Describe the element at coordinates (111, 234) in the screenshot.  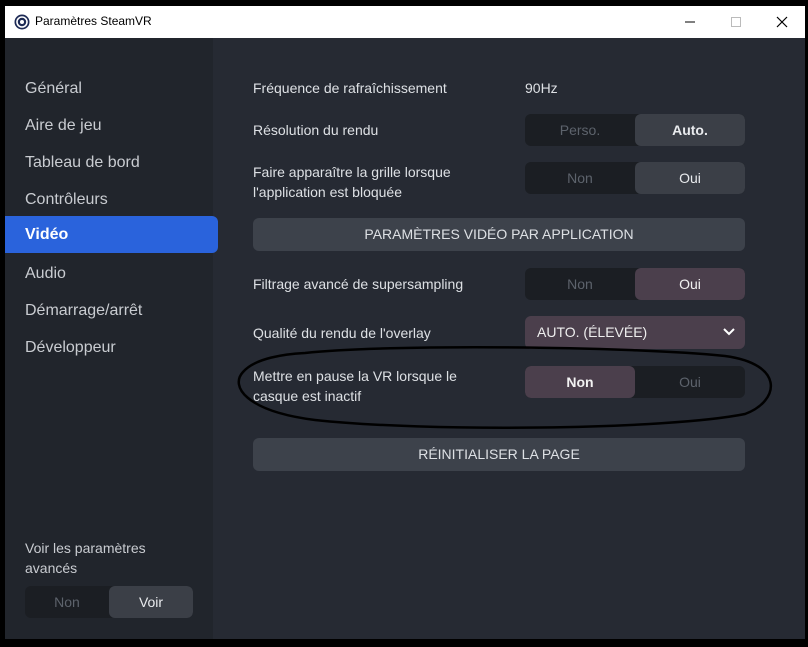
I see `sidebar-item-video: Vidéo` at that location.